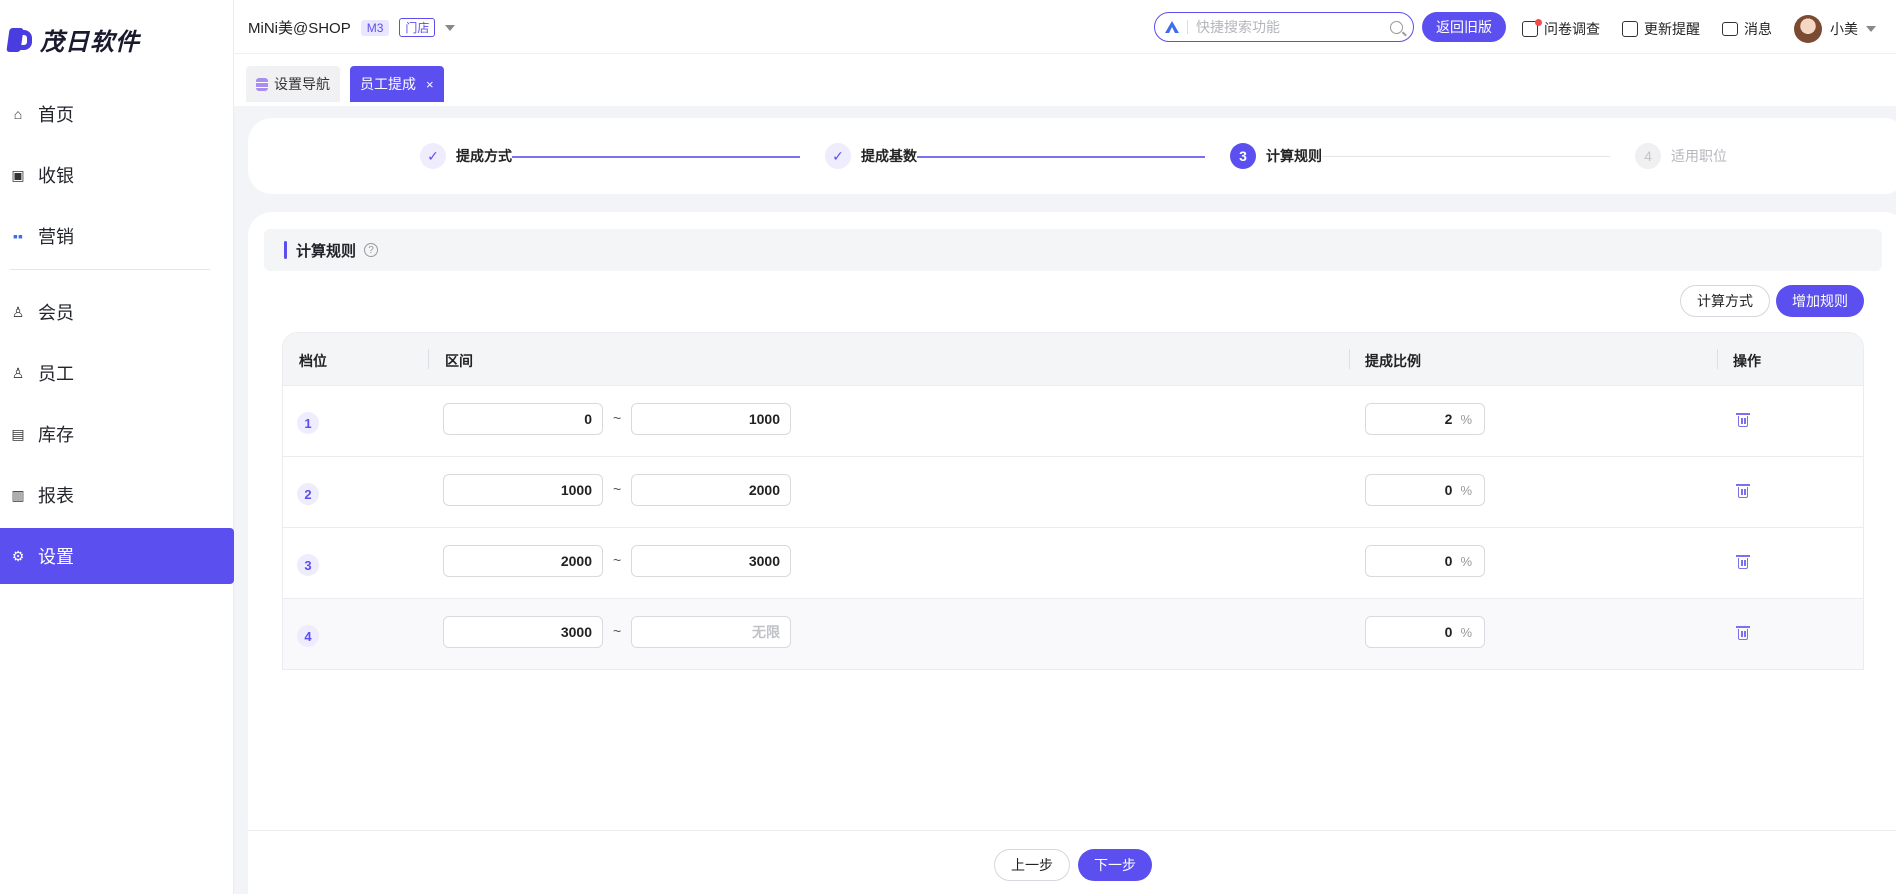 The height and width of the screenshot is (894, 1896). What do you see at coordinates (1758, 29) in the screenshot?
I see `message-label: 消息` at bounding box center [1758, 29].